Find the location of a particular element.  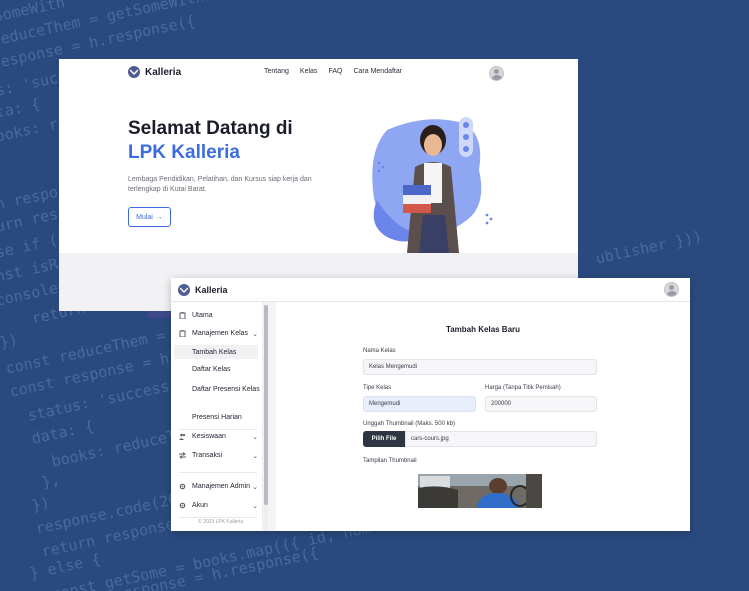

swap-icon is located at coordinates (182, 455).